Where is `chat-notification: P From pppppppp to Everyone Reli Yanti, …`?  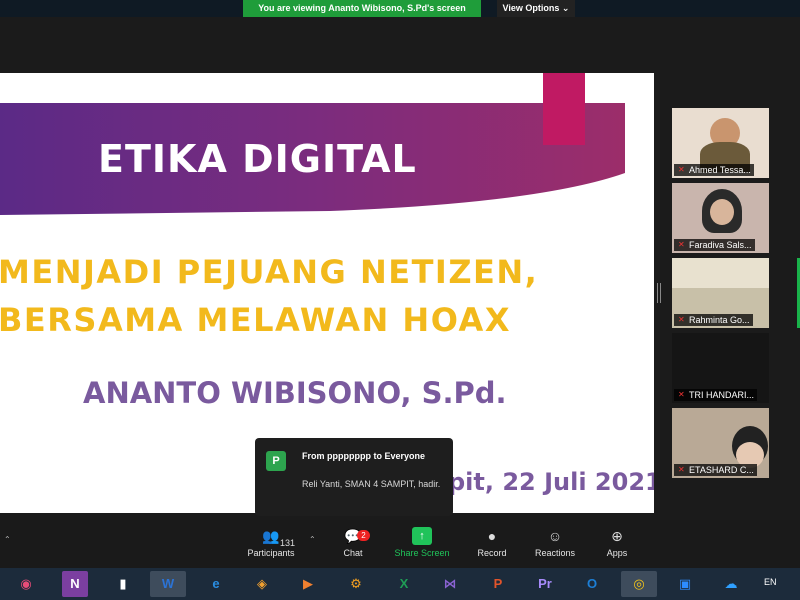 chat-notification: P From pppppppp to Everyone Reli Yanti, … is located at coordinates (354, 477).